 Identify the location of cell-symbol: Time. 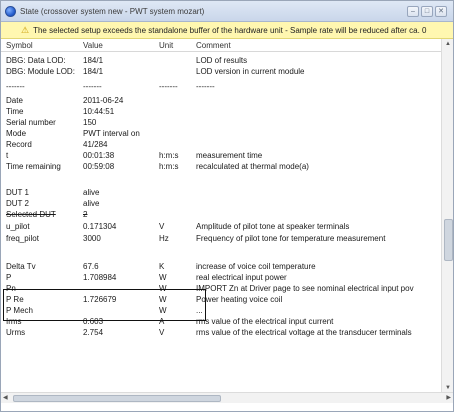
(15, 111).